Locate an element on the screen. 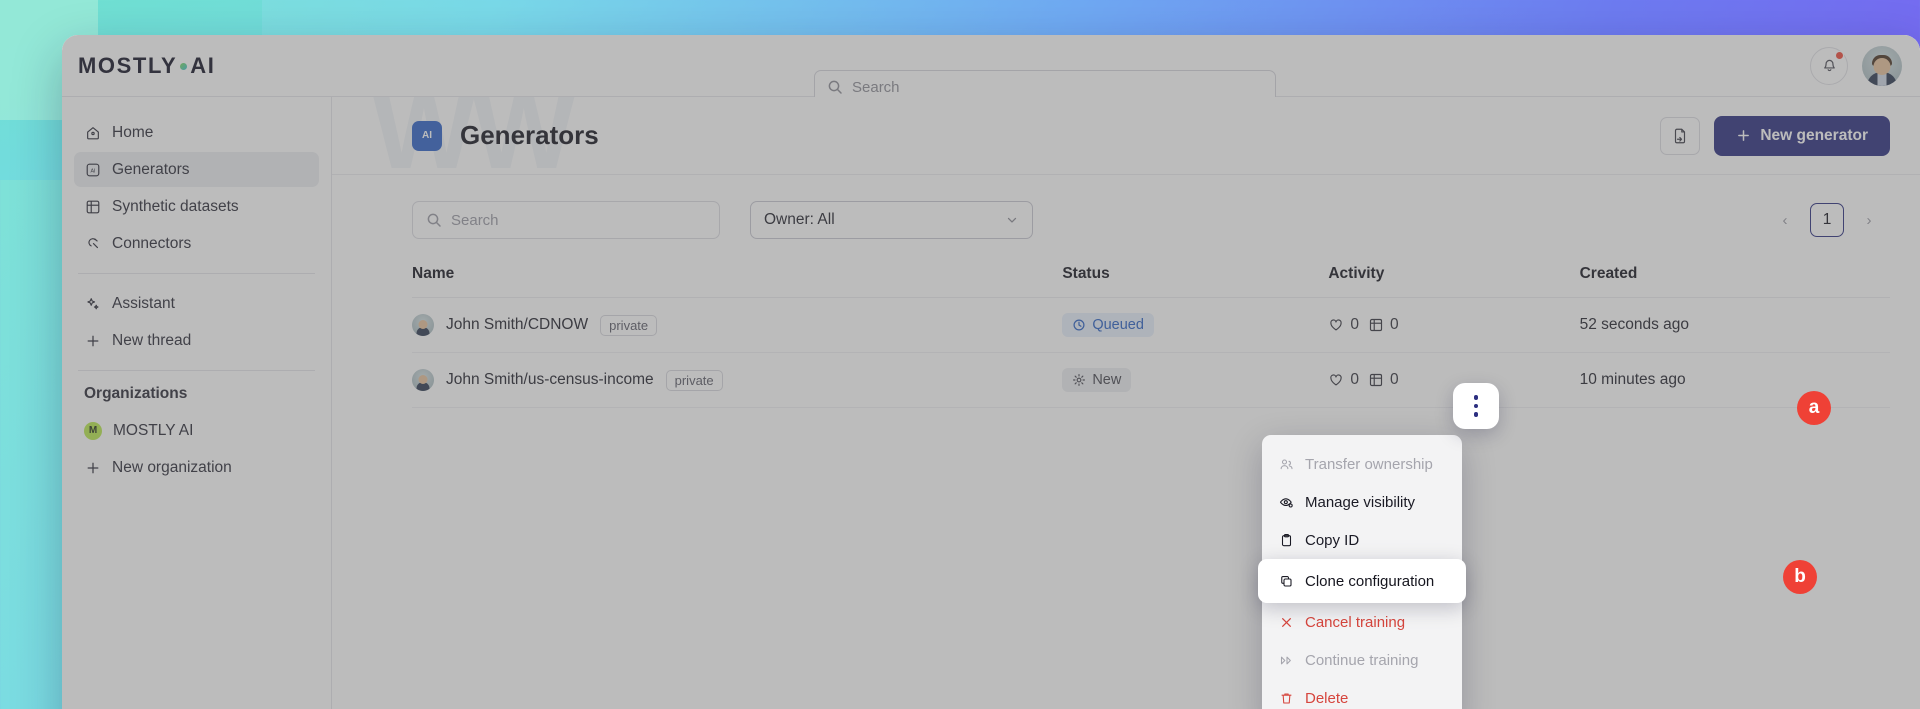 This screenshot has width=1920, height=709. likes-count: 0 is located at coordinates (1354, 324).